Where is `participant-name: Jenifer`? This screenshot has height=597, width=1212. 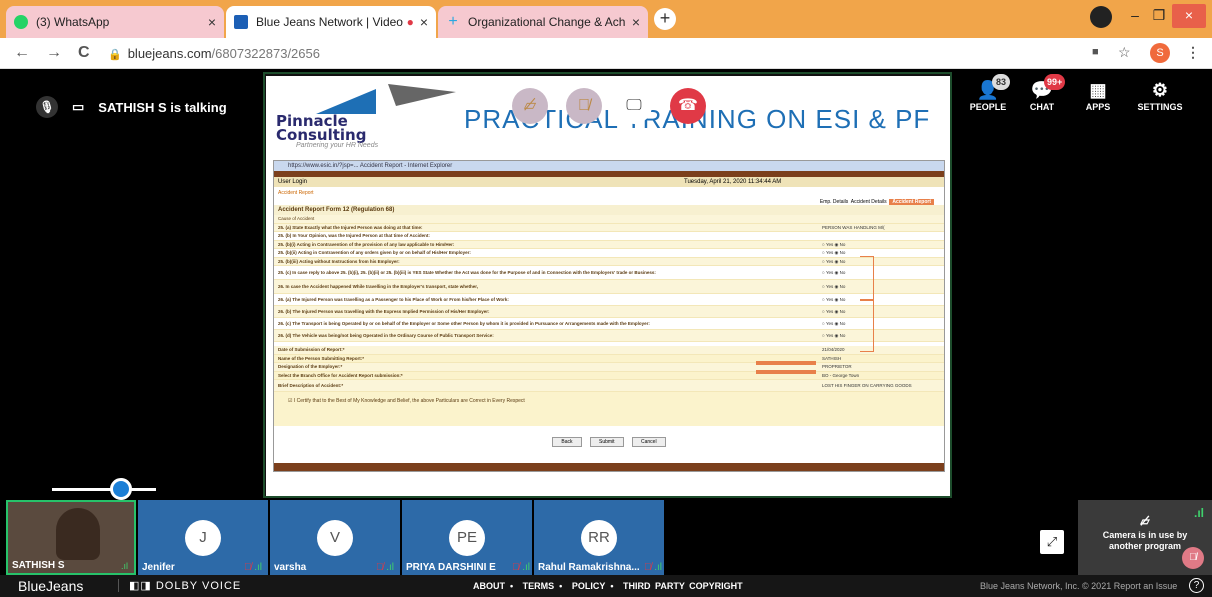
participant-name: Jenifer is located at coordinates (158, 567).